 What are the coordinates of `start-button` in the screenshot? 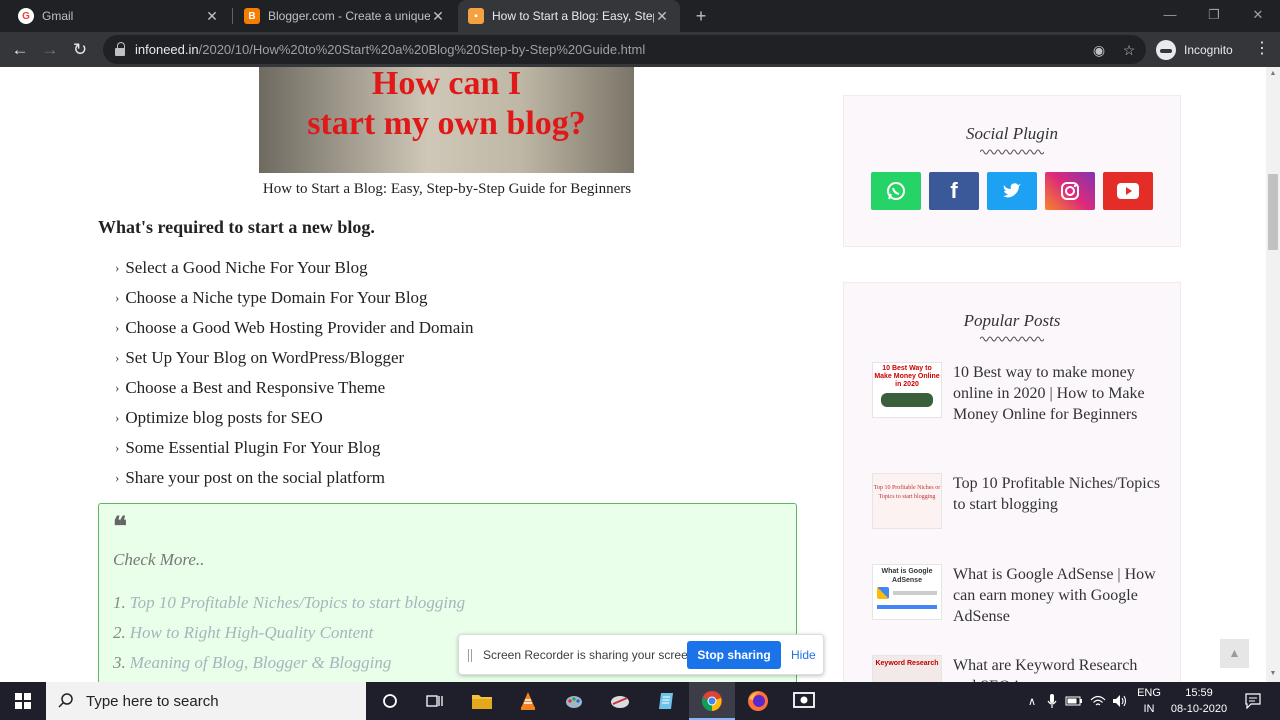 It's located at (23, 701).